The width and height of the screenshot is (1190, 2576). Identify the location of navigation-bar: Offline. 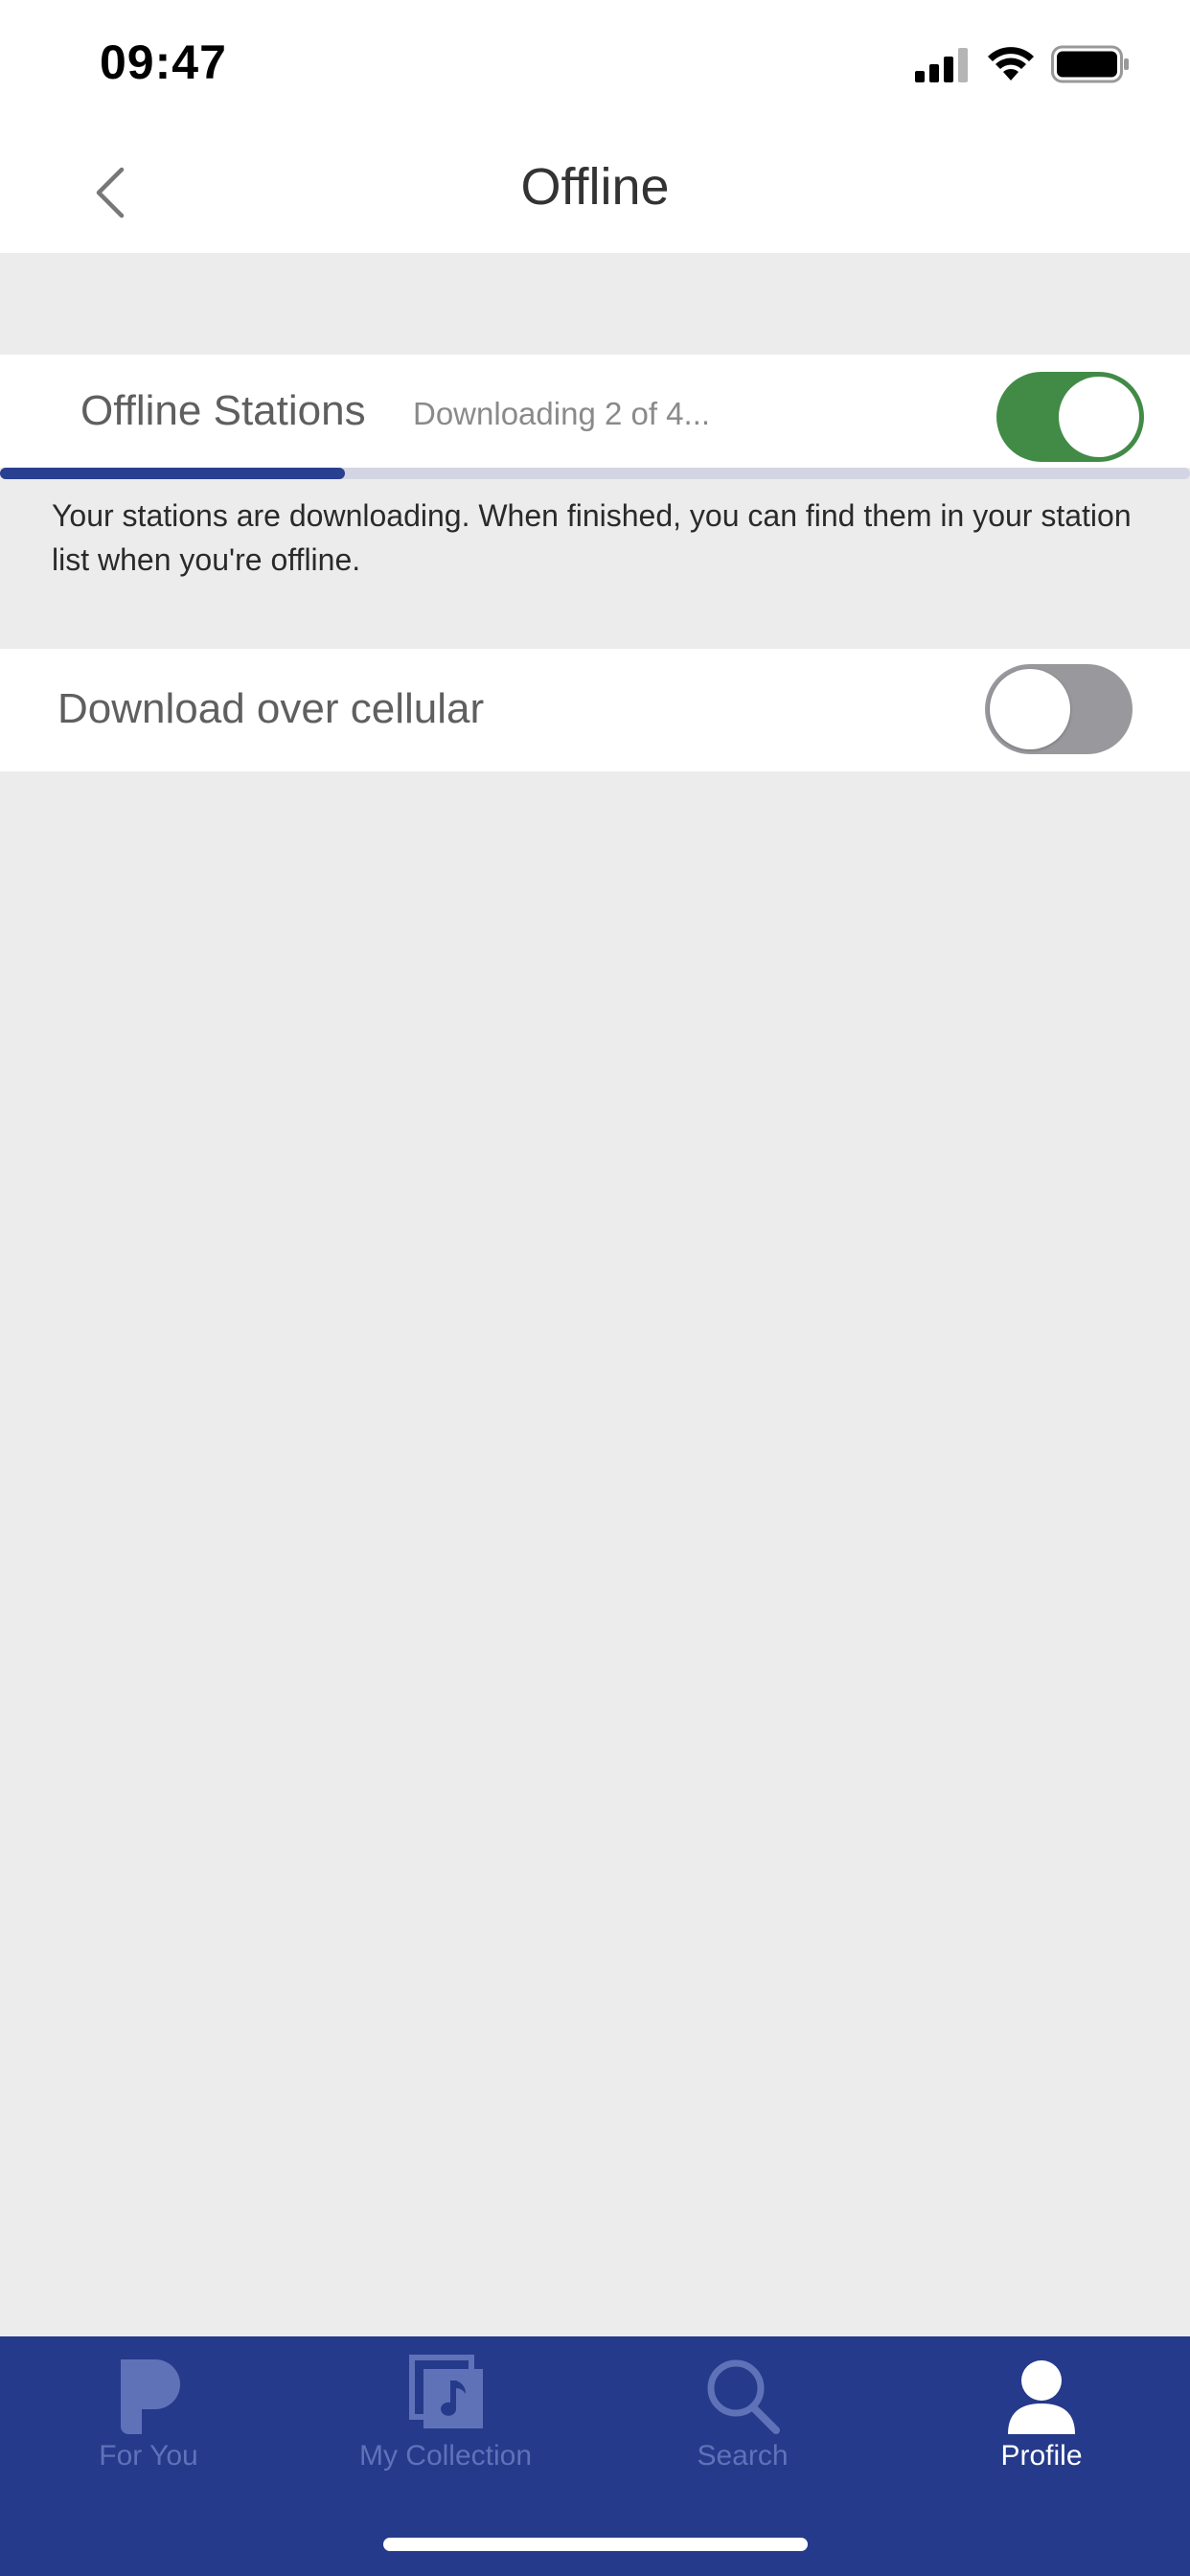
(595, 193).